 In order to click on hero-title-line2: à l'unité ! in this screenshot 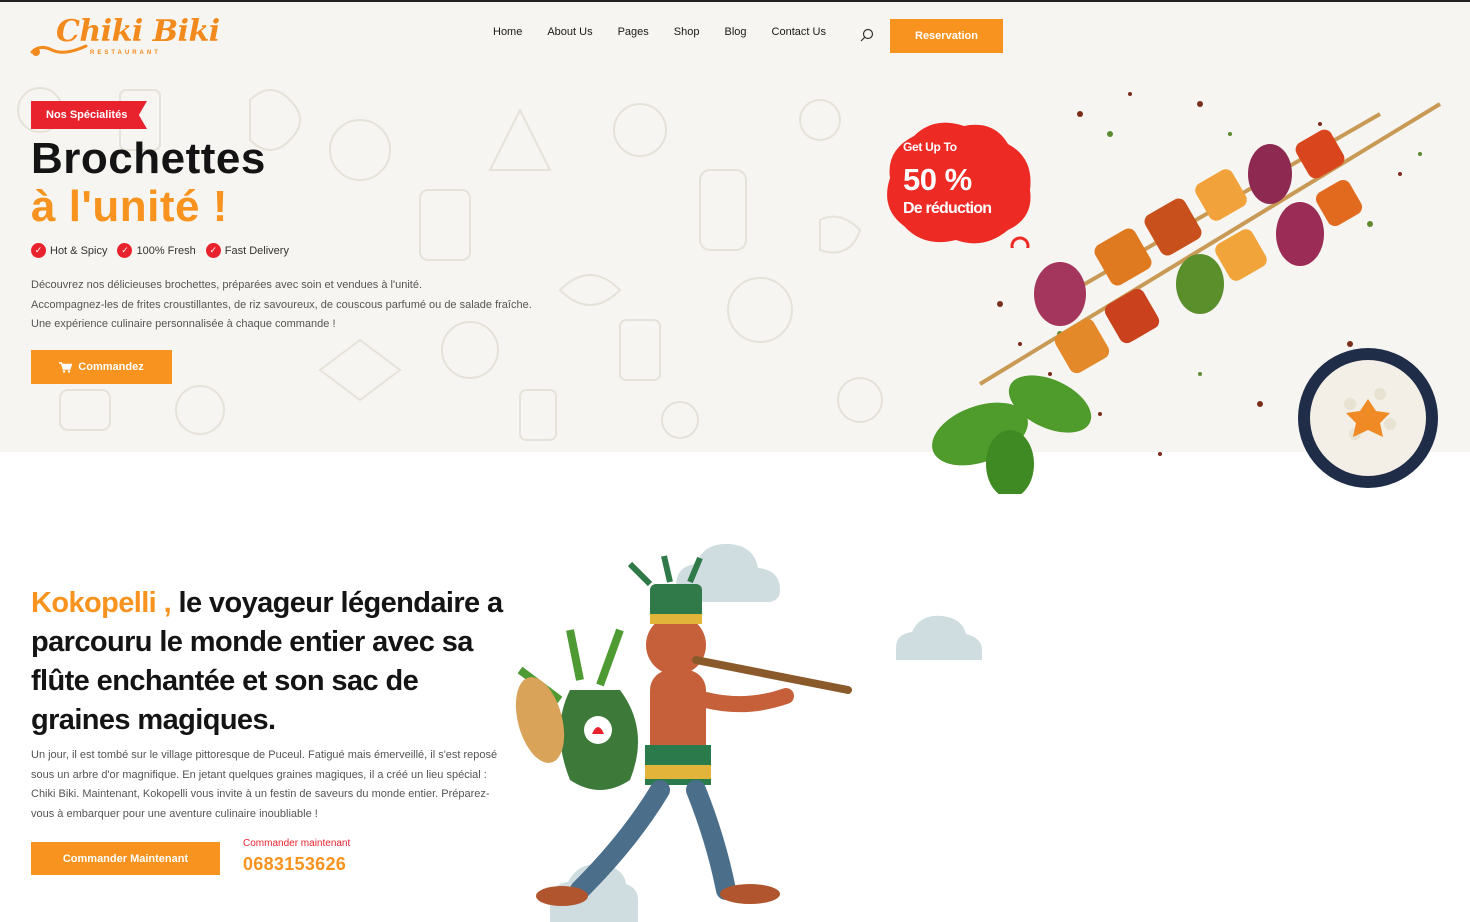, I will do `click(129, 206)`.